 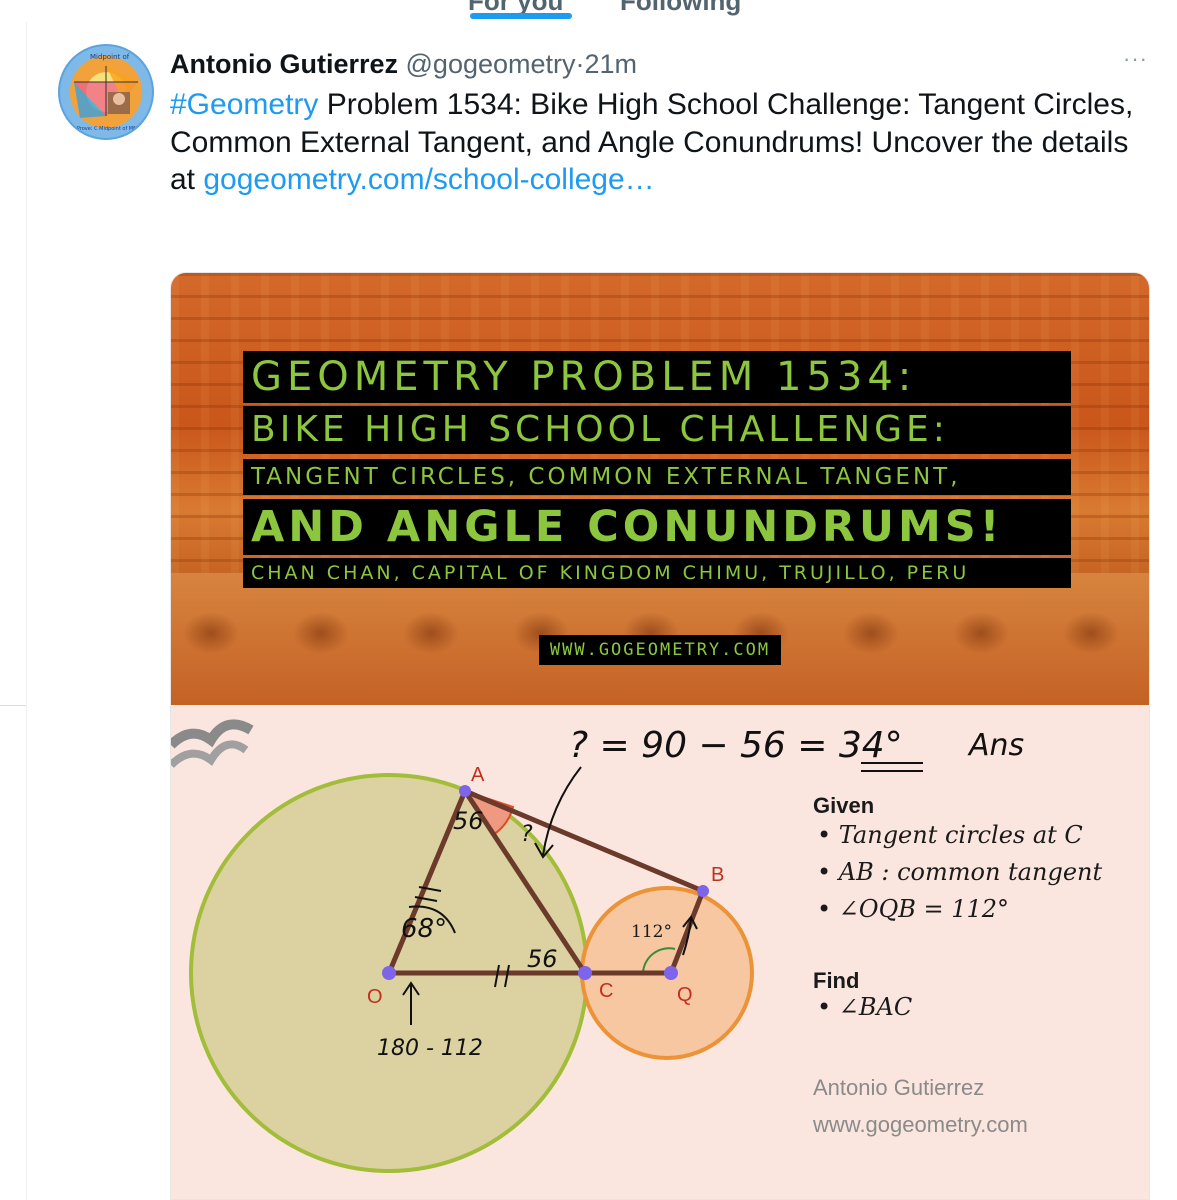 I want to click on given-item-1: • Tangent circles at C, so click(x=950, y=835).